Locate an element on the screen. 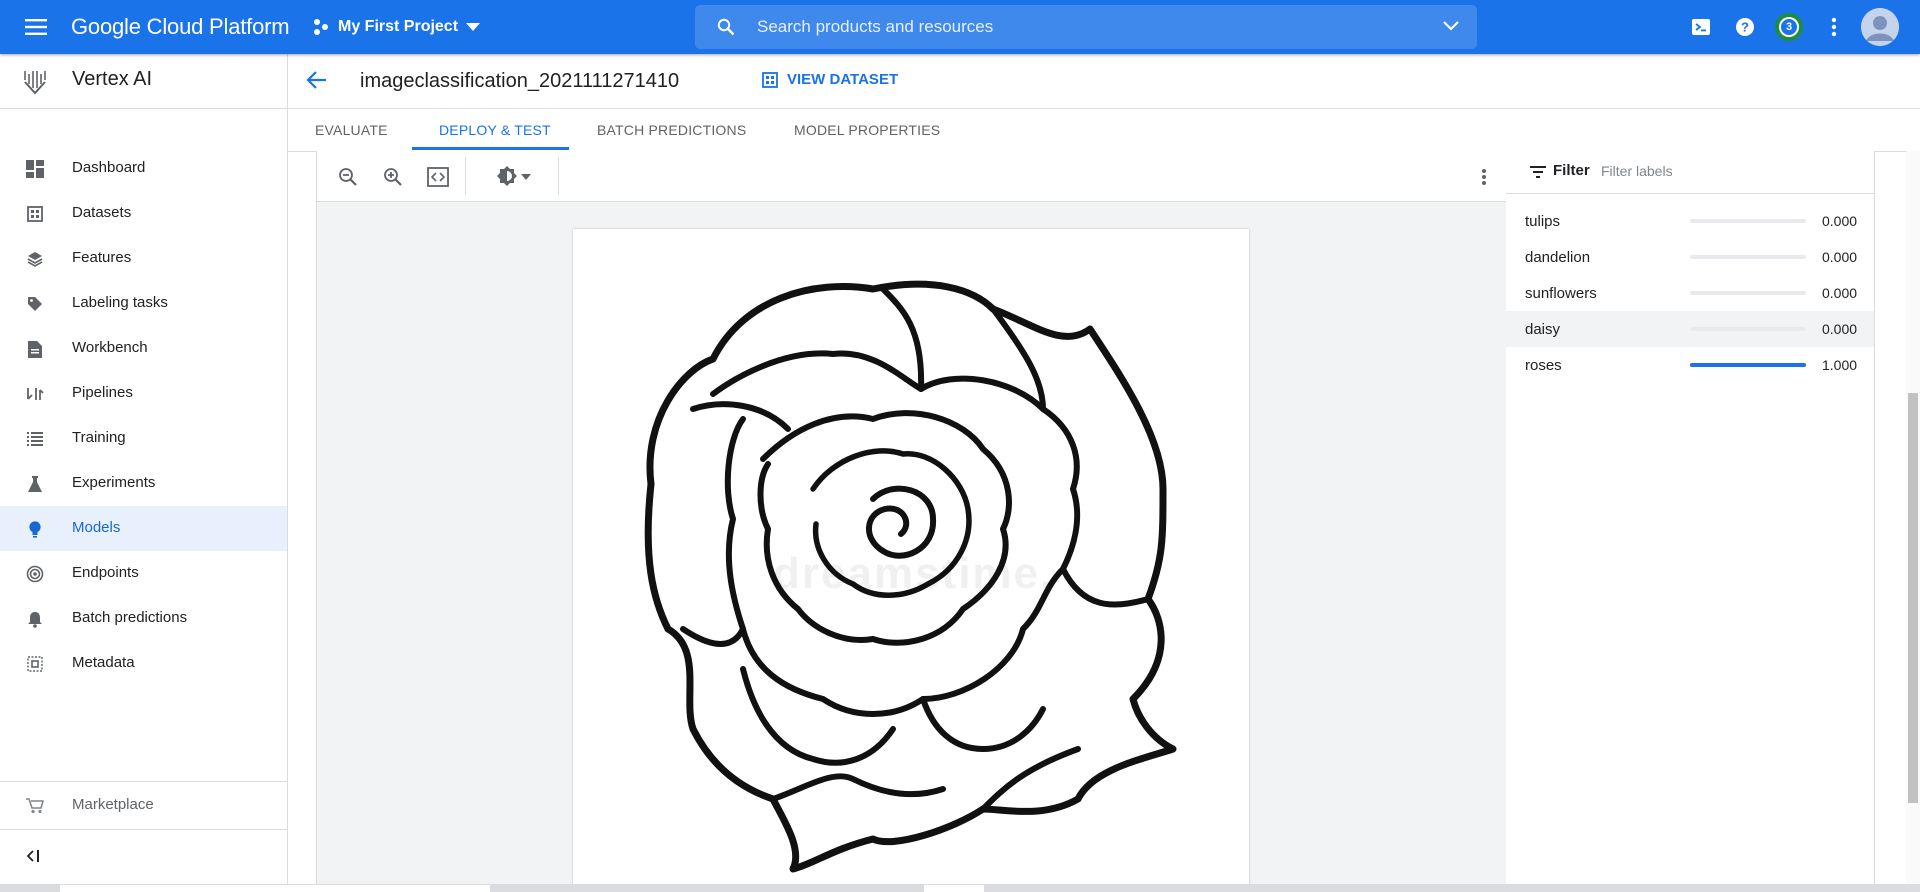 The width and height of the screenshot is (1920, 892). project-hexagon-icon is located at coordinates (321, 27).